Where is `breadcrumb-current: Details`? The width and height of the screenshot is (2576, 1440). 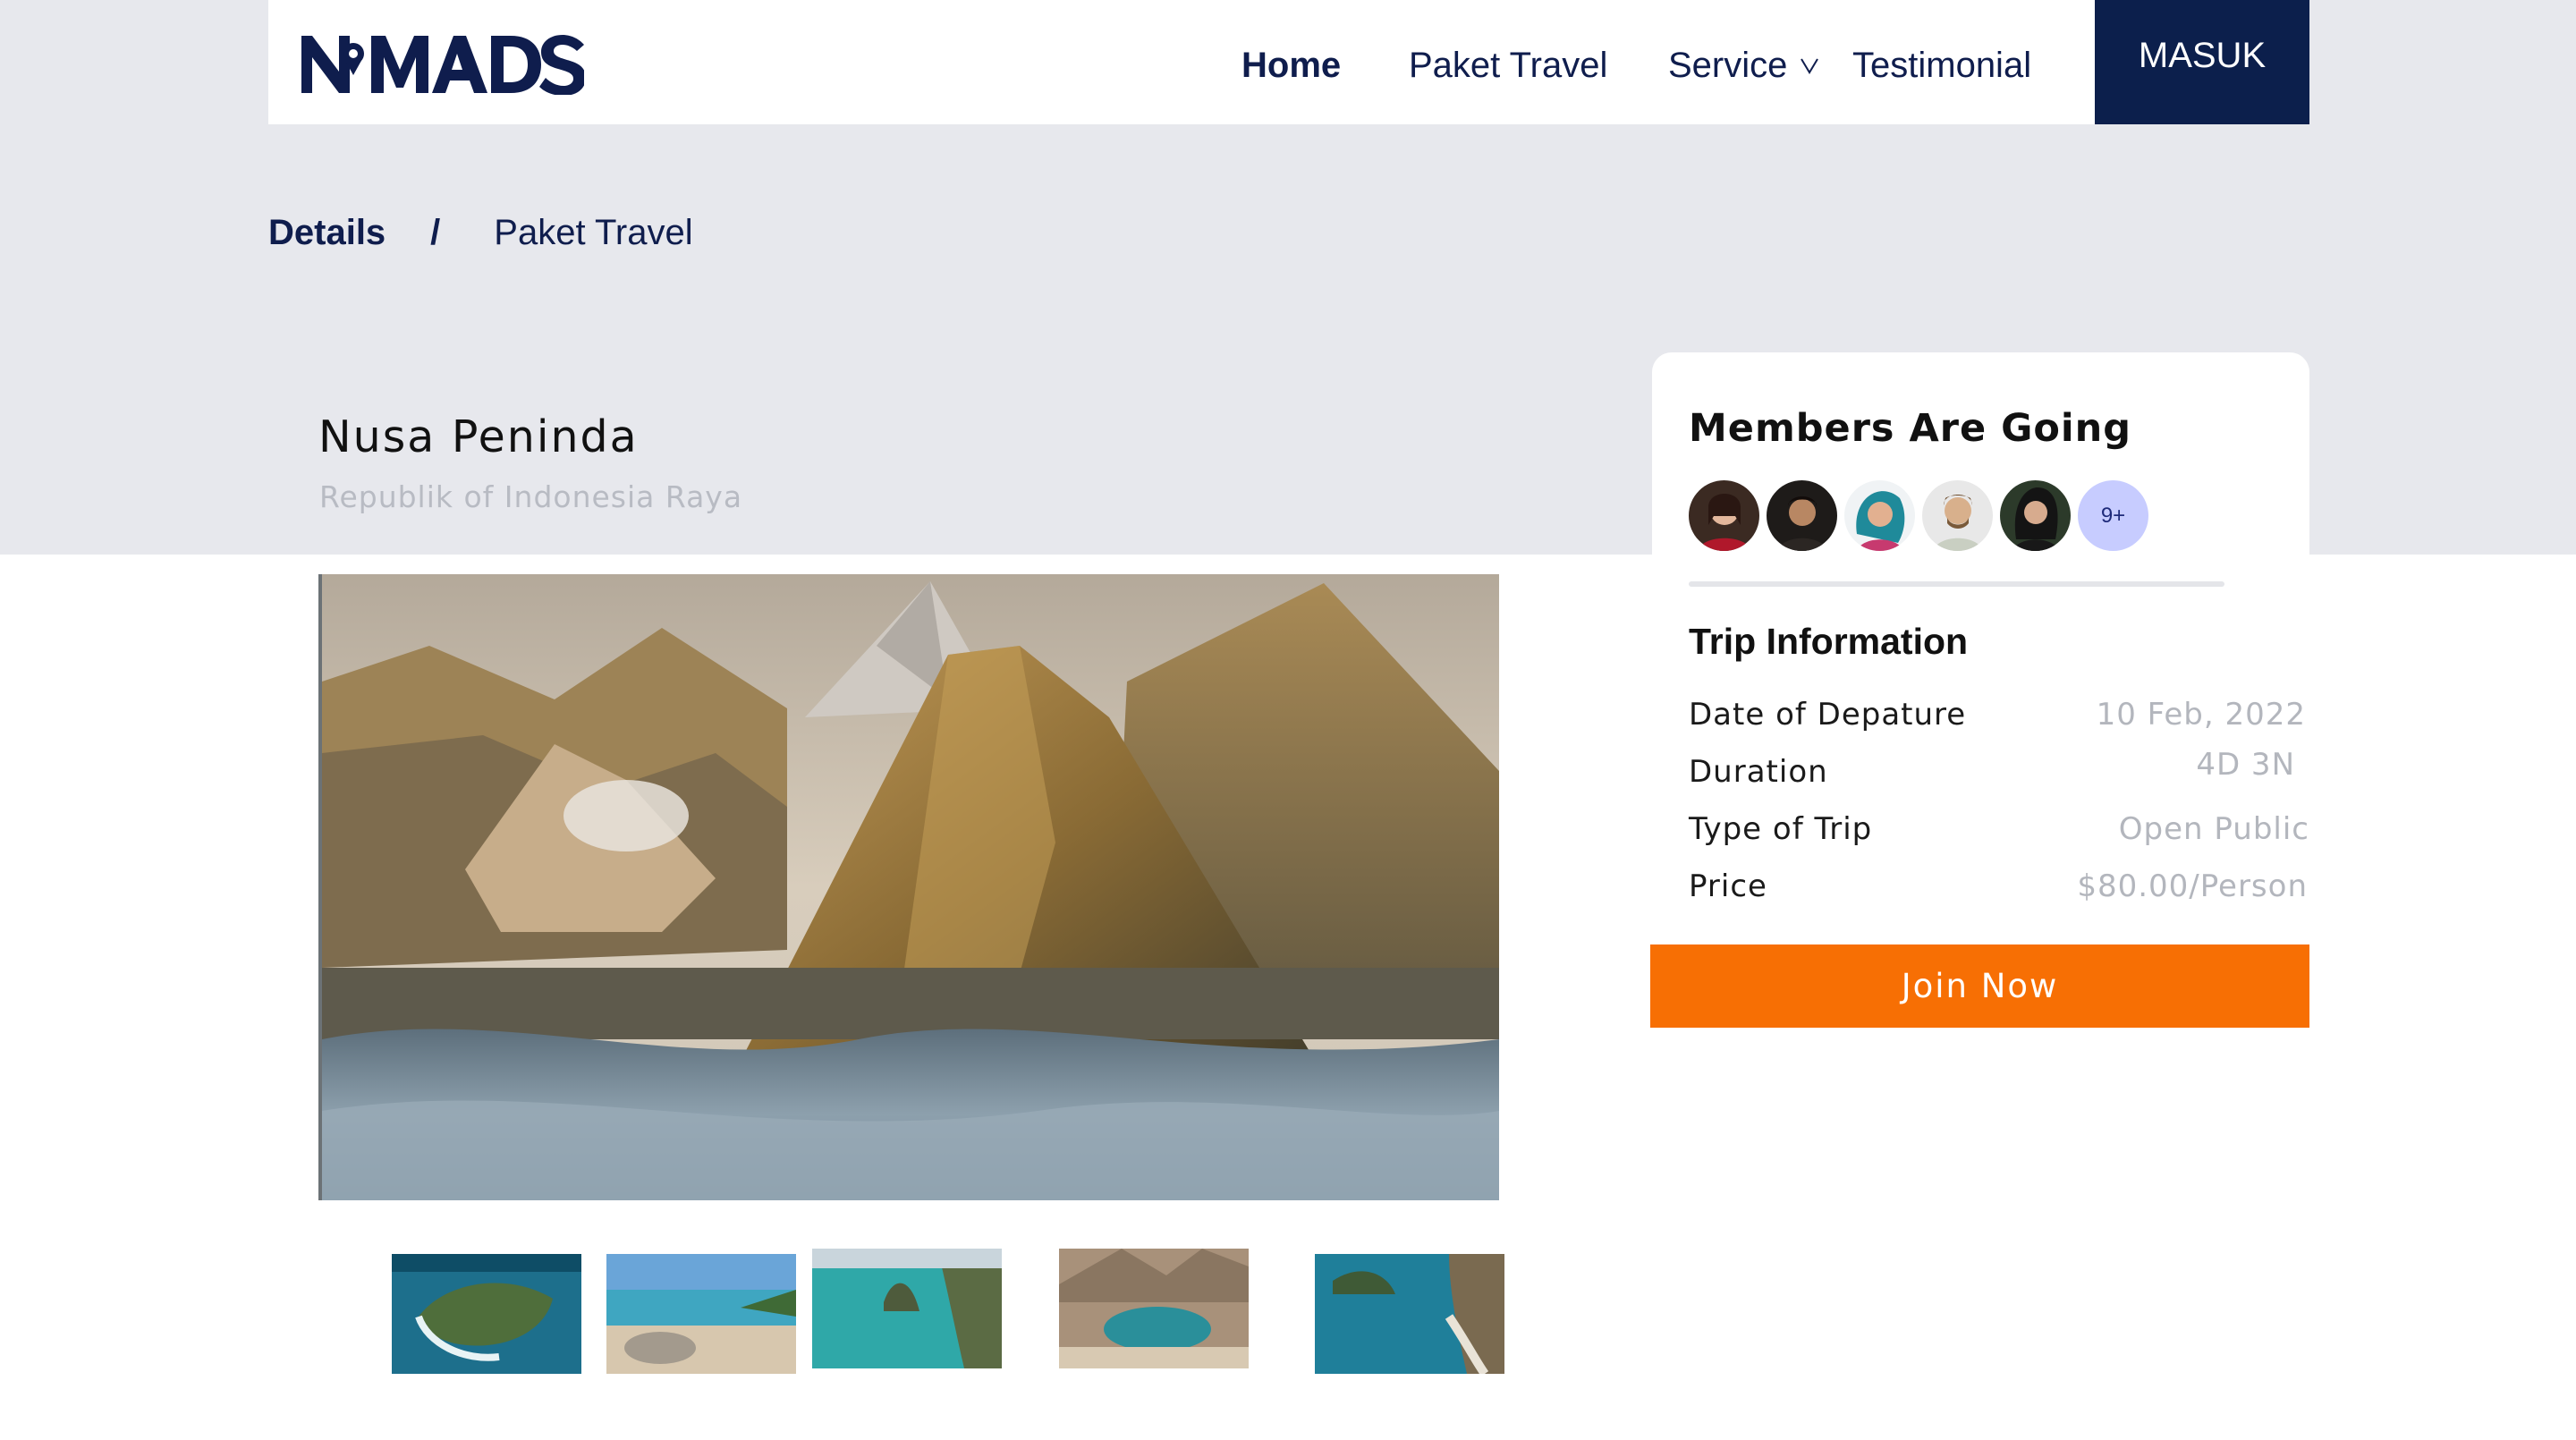 breadcrumb-current: Details is located at coordinates (327, 233).